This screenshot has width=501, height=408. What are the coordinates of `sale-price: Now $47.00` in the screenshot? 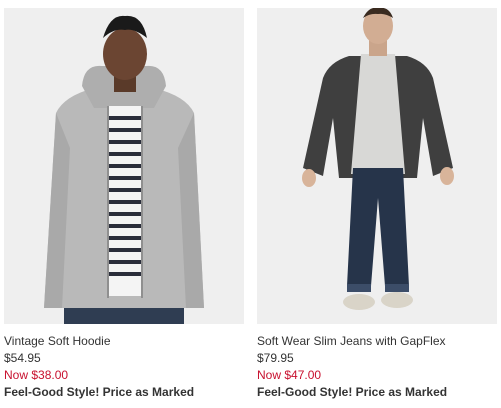 It's located at (289, 375).